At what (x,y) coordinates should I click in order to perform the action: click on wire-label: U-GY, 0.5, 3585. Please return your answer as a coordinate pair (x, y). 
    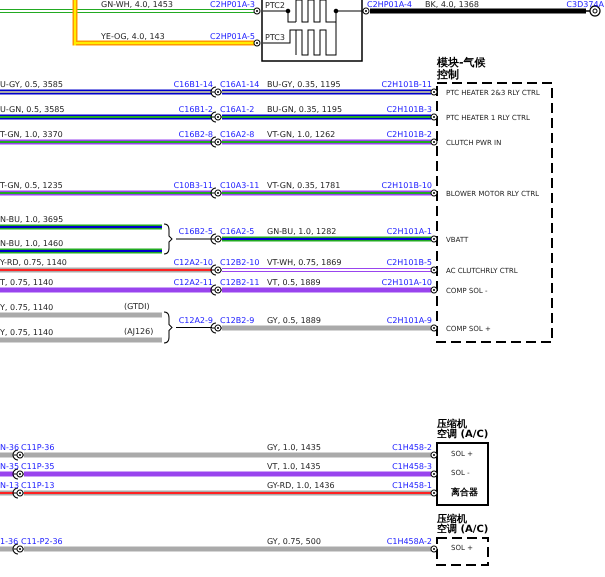
    Looking at the image, I should click on (31, 85).